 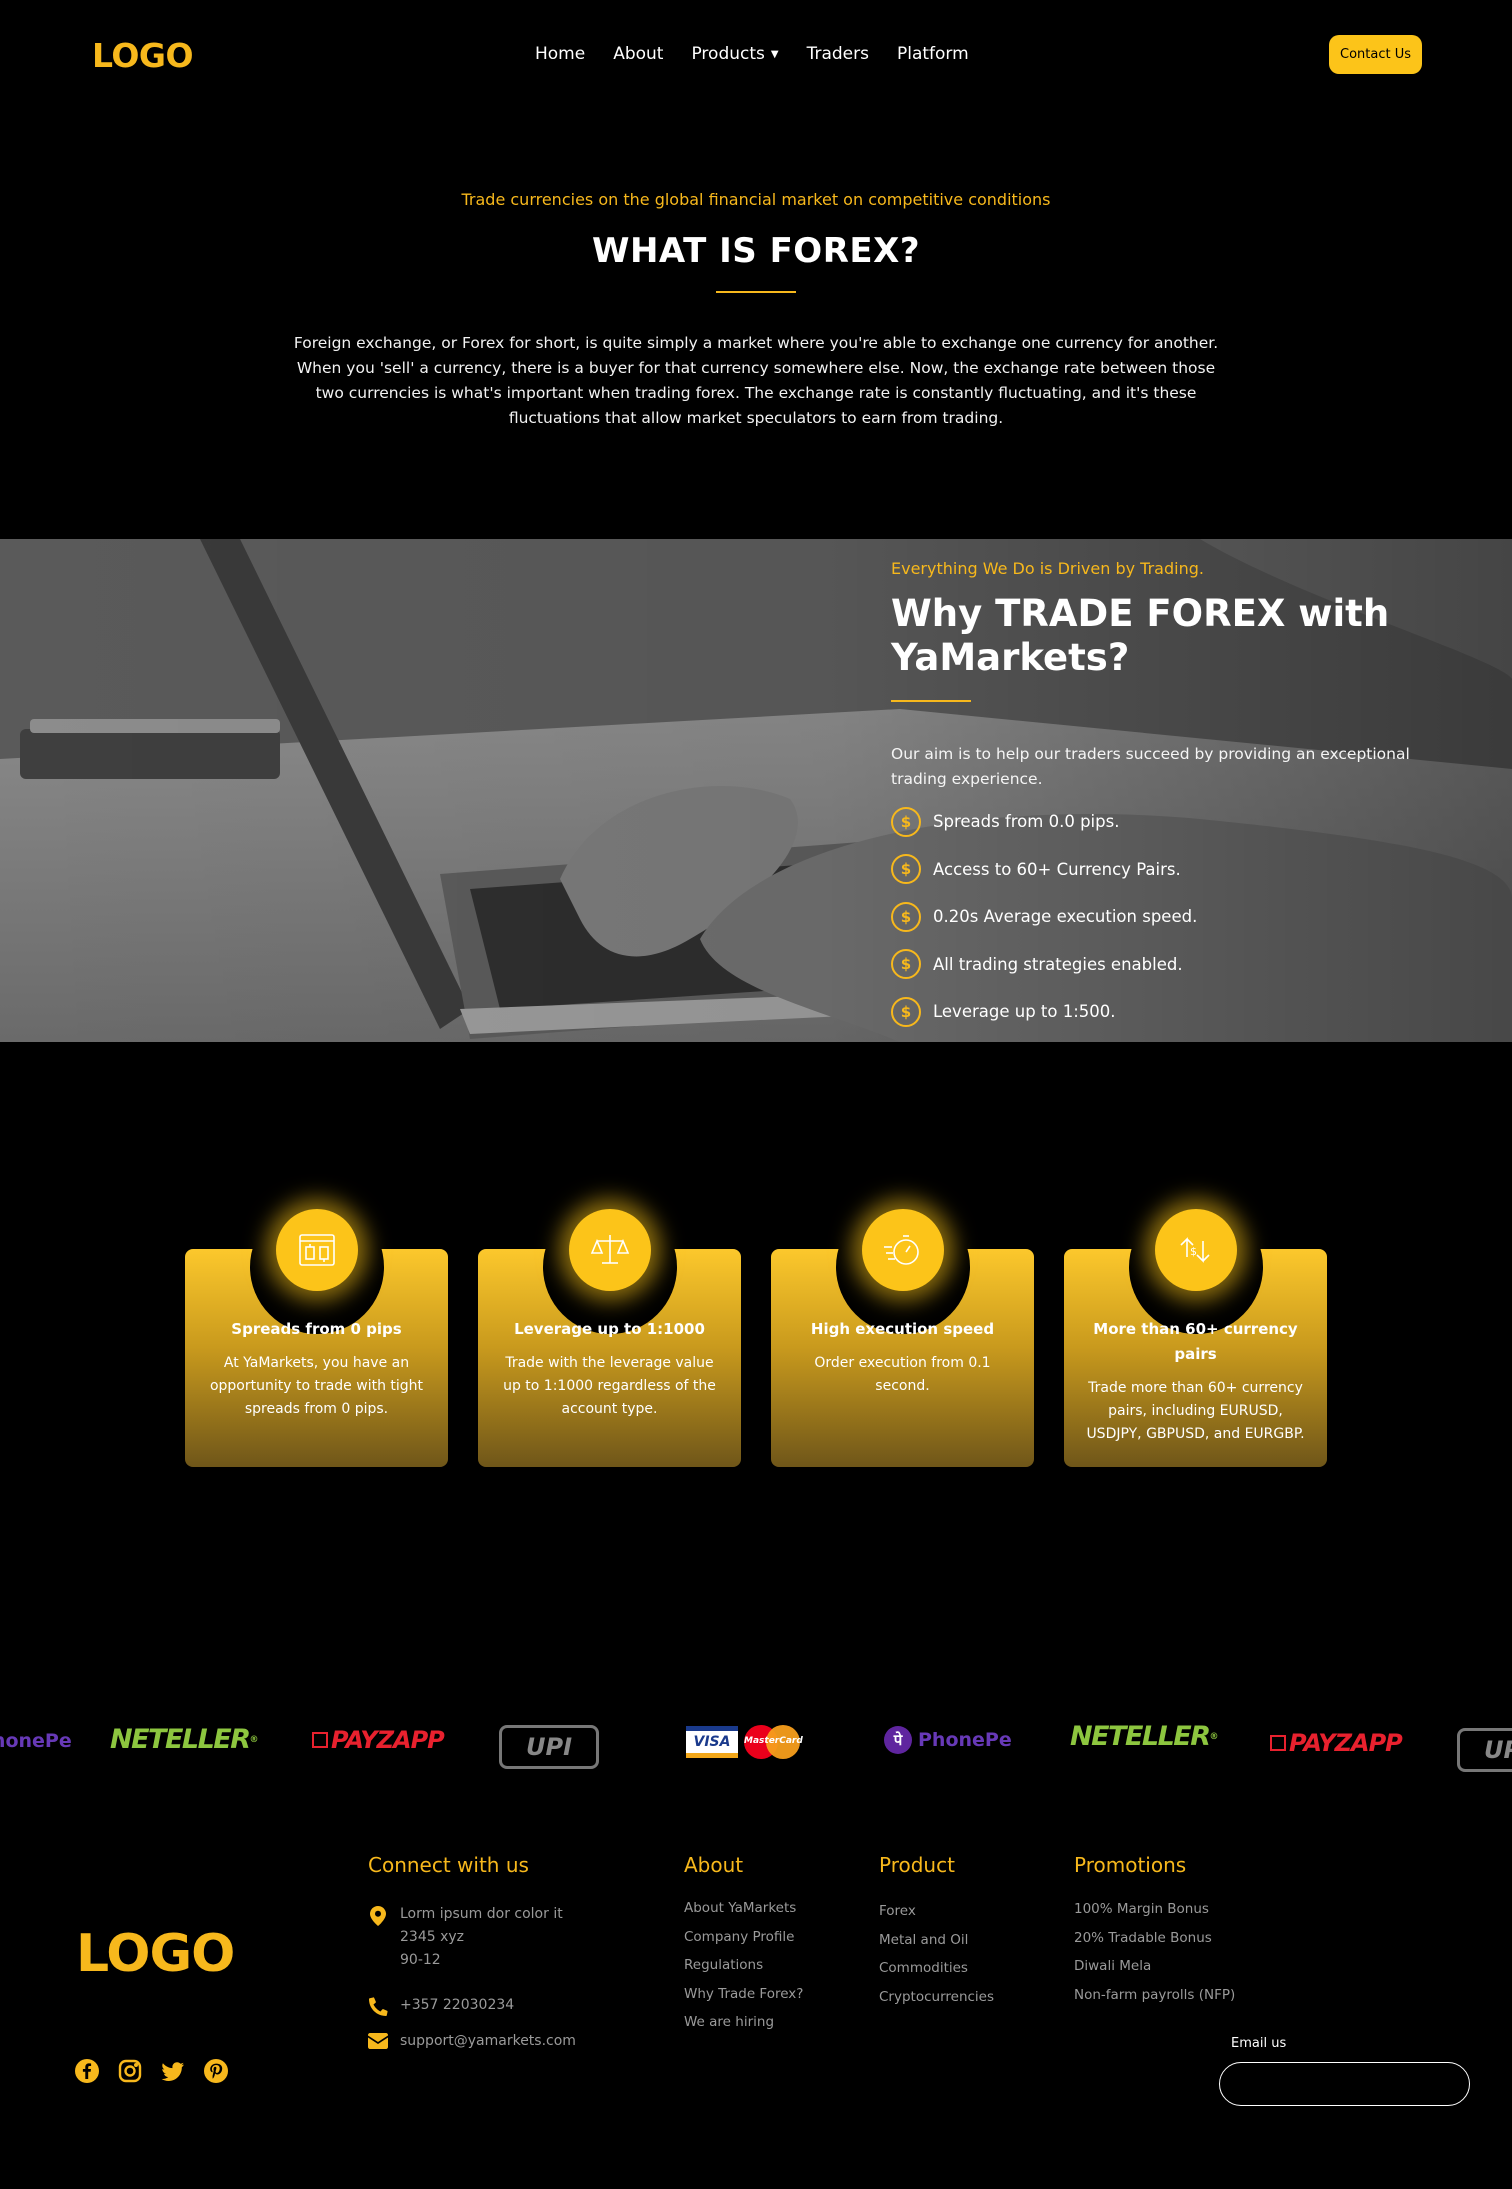 I want to click on footer-link: 100% Margin Bonus, so click(x=1154, y=1915).